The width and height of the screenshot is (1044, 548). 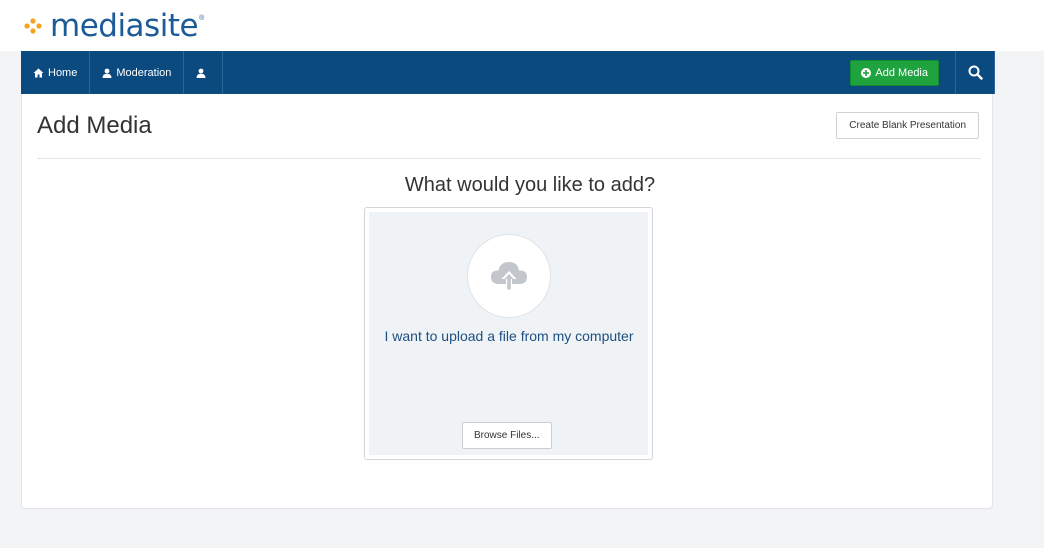 I want to click on create-blank-presentation-button: Create Blank Presentation, so click(x=907, y=125).